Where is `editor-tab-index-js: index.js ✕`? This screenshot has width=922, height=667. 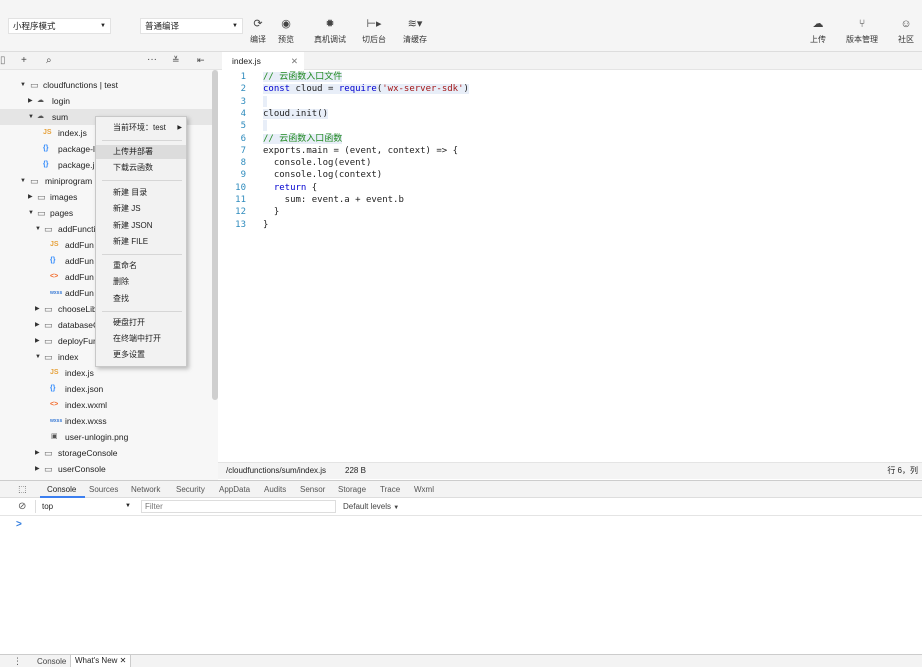 editor-tab-index-js: index.js ✕ is located at coordinates (263, 61).